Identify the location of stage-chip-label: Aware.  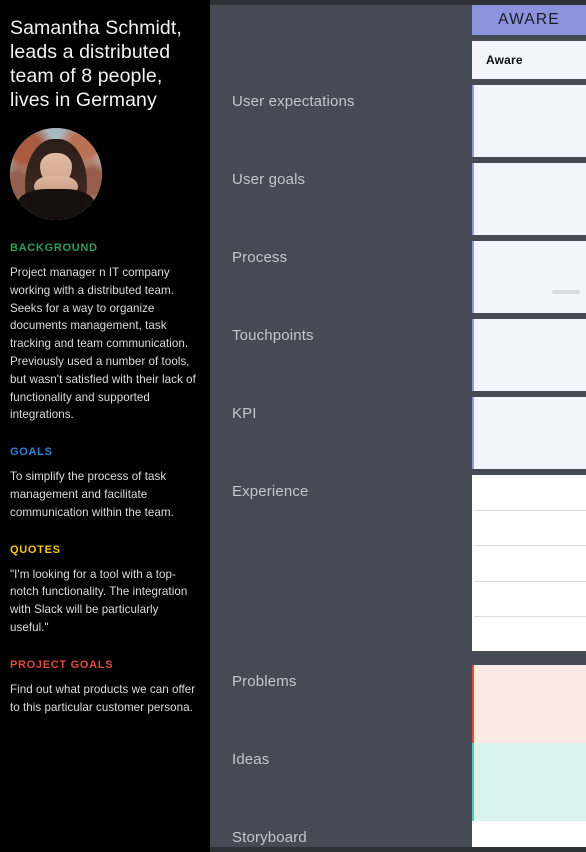
(504, 60).